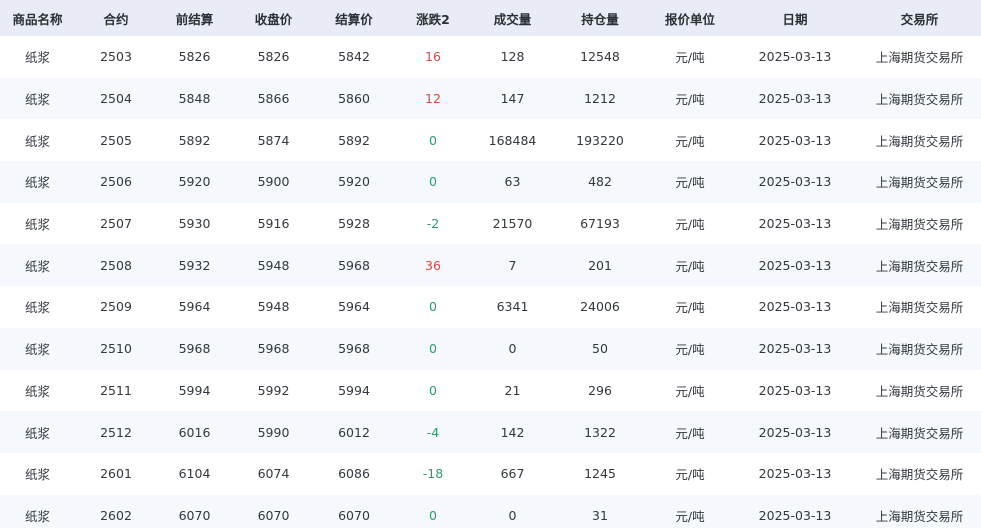  I want to click on cell-settlement-price: 6070, so click(354, 515).